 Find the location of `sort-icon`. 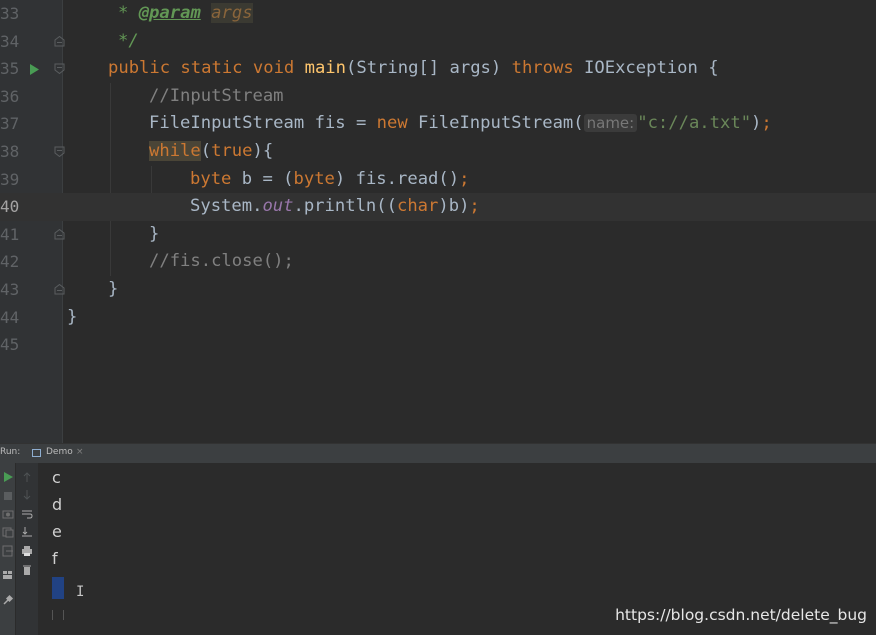

sort-icon is located at coordinates (27, 530).